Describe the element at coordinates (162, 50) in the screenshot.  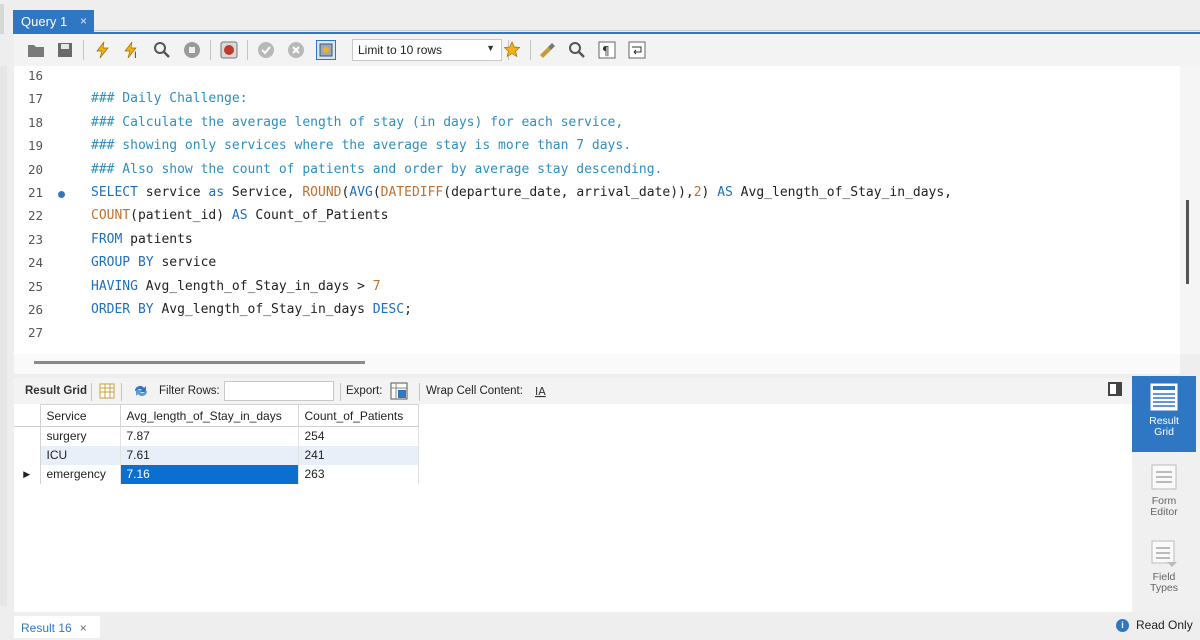
I see `explain-icon` at that location.